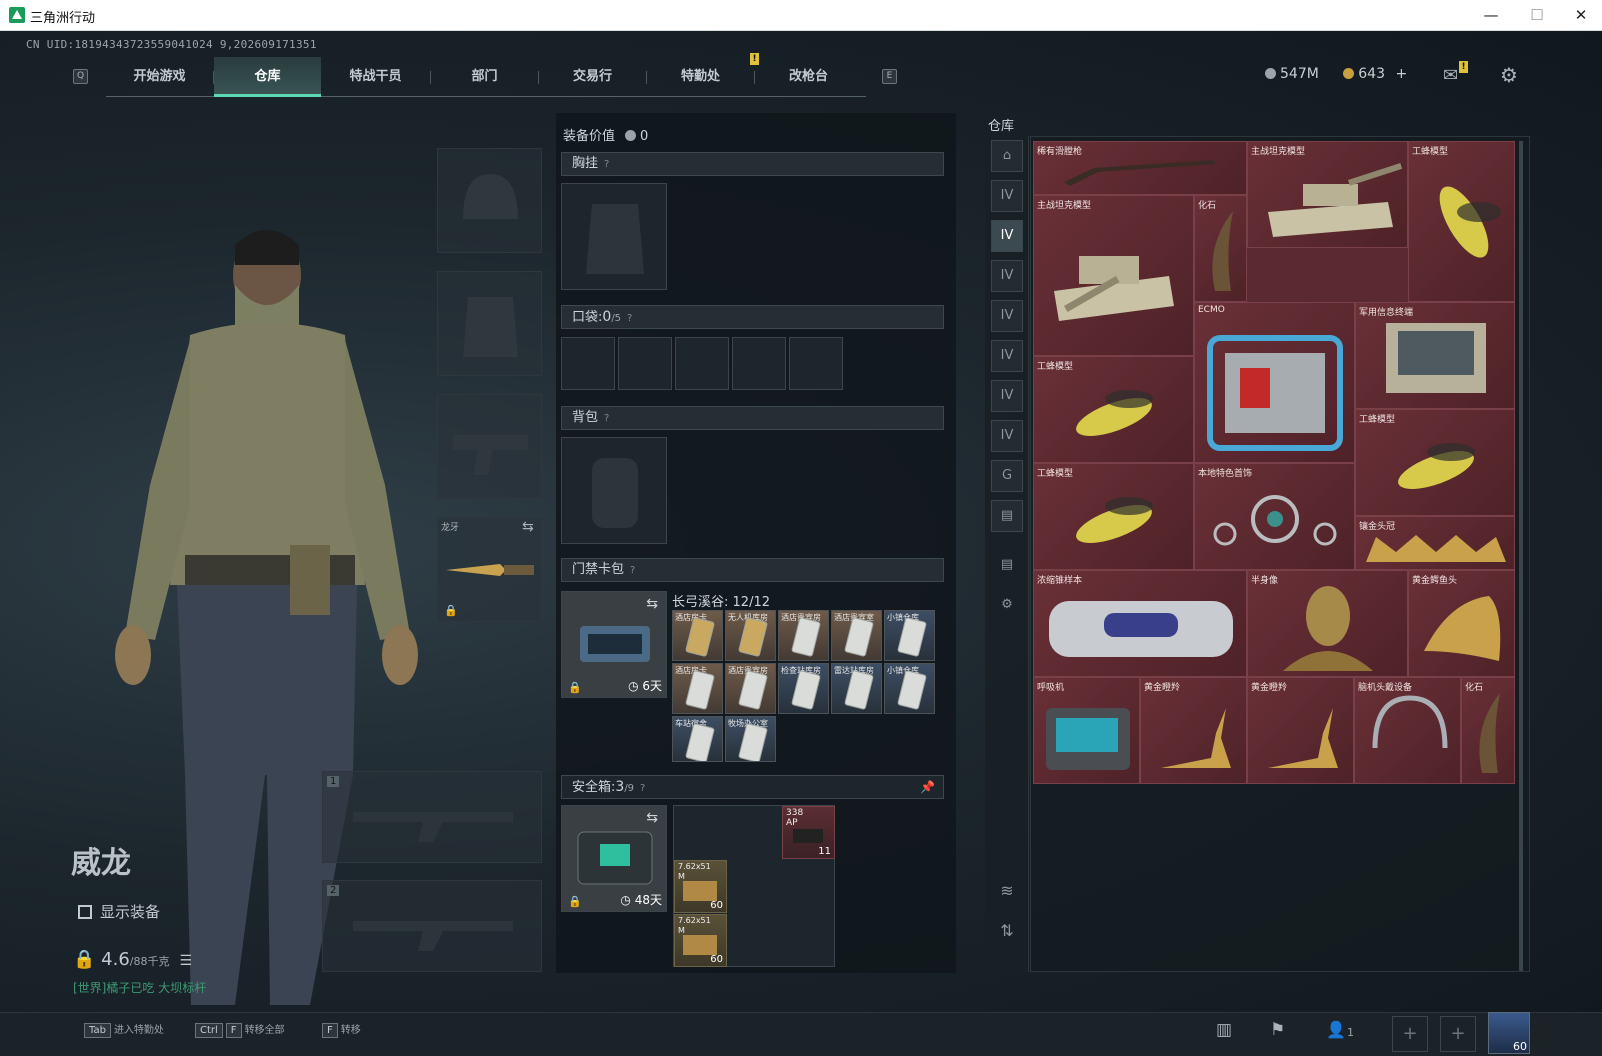  I want to click on nav-key-q: Q, so click(80, 76).